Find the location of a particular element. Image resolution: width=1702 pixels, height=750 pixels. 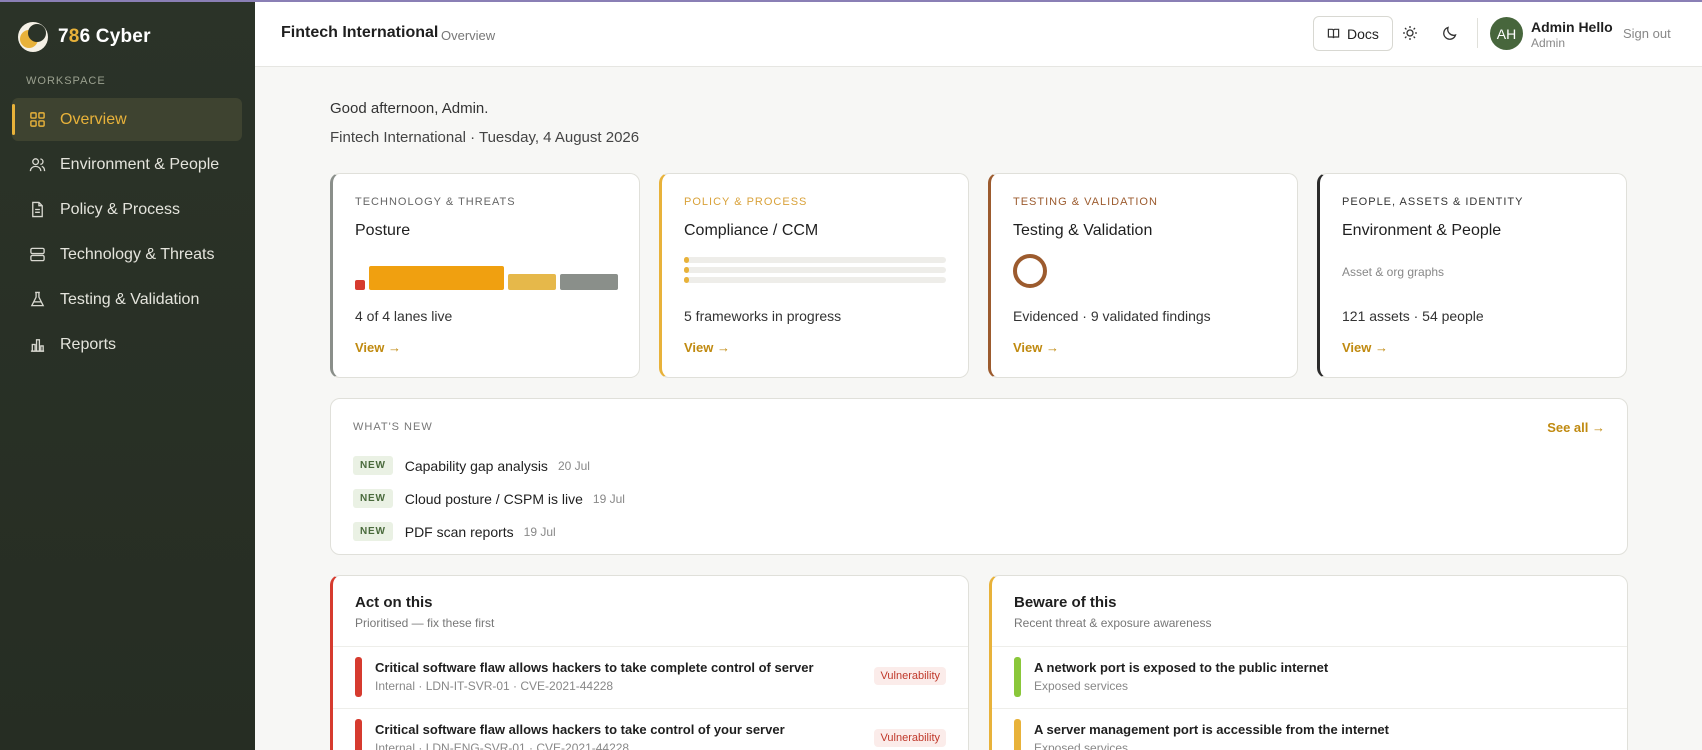

sidebar-item-label: Reports is located at coordinates (88, 344).